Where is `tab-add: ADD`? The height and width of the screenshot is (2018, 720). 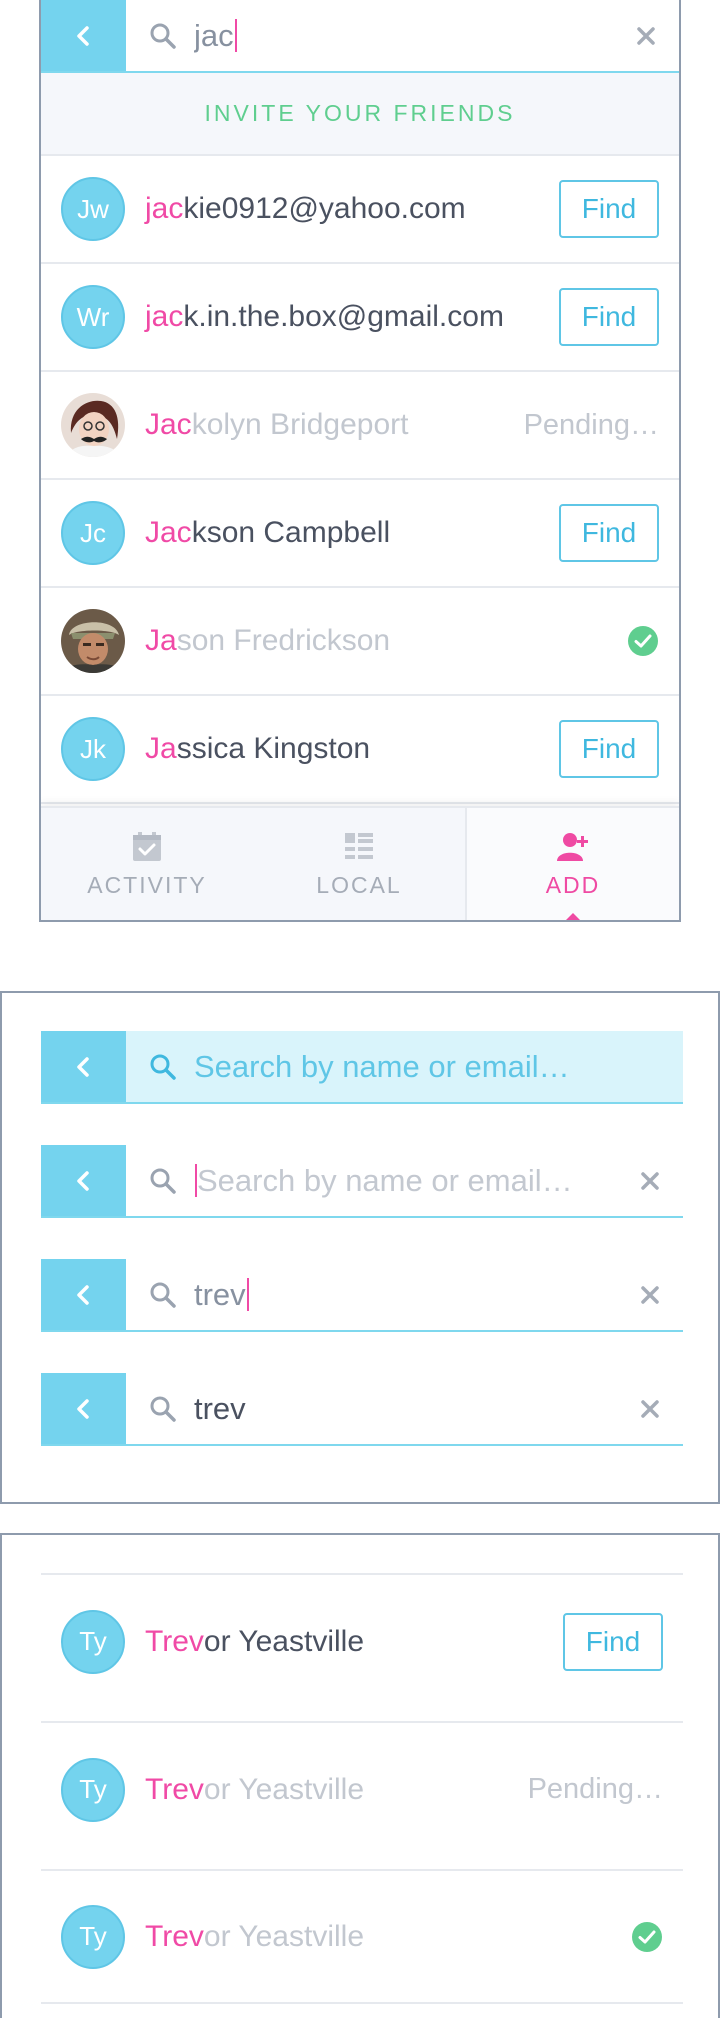 tab-add: ADD is located at coordinates (572, 864).